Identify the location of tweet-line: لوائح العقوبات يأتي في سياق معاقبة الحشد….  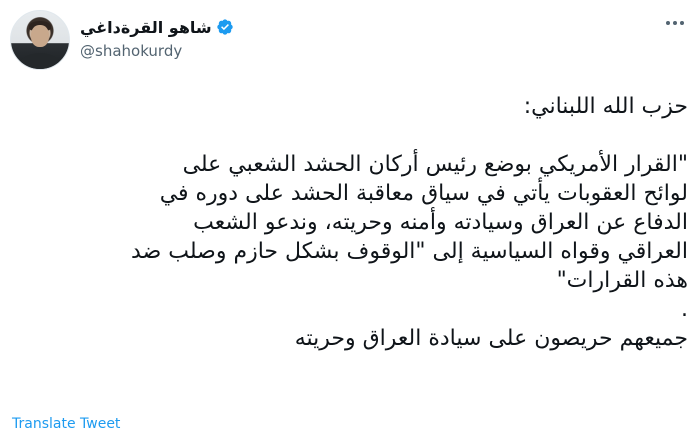
(423, 193).